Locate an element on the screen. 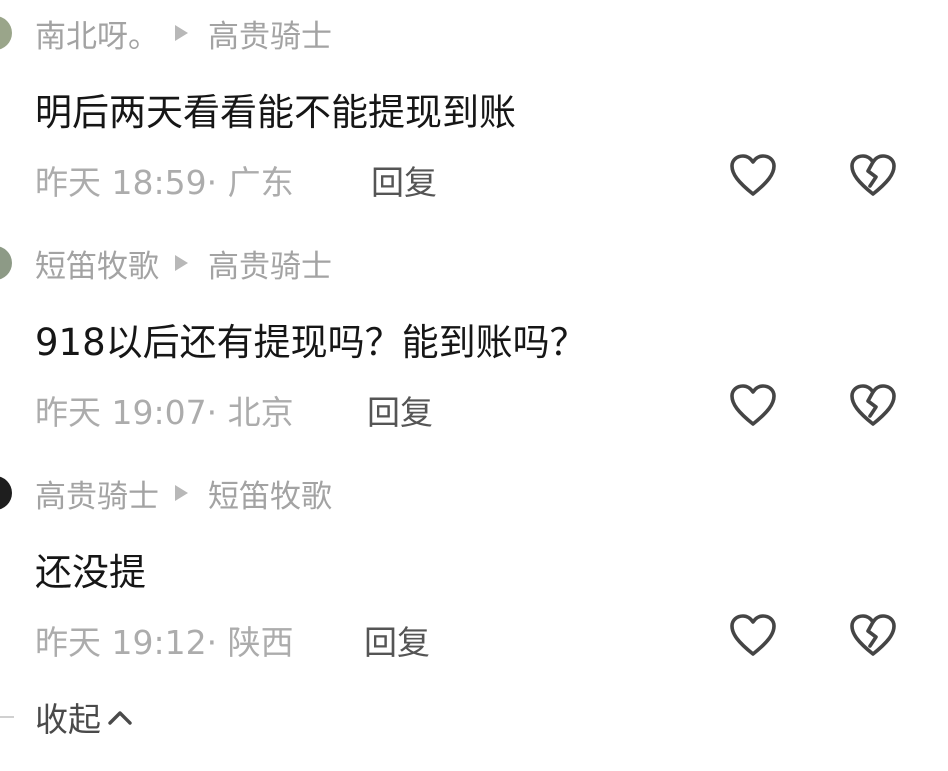 The height and width of the screenshot is (771, 948). author-name: 南北呀。 is located at coordinates (97, 33).